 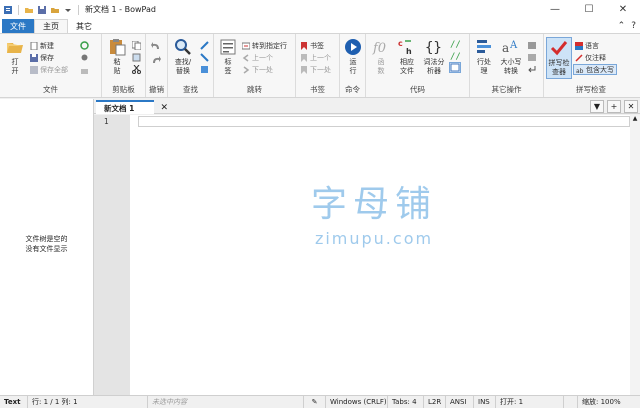 I want to click on goto-tag-button: 标 签, so click(x=228, y=57).